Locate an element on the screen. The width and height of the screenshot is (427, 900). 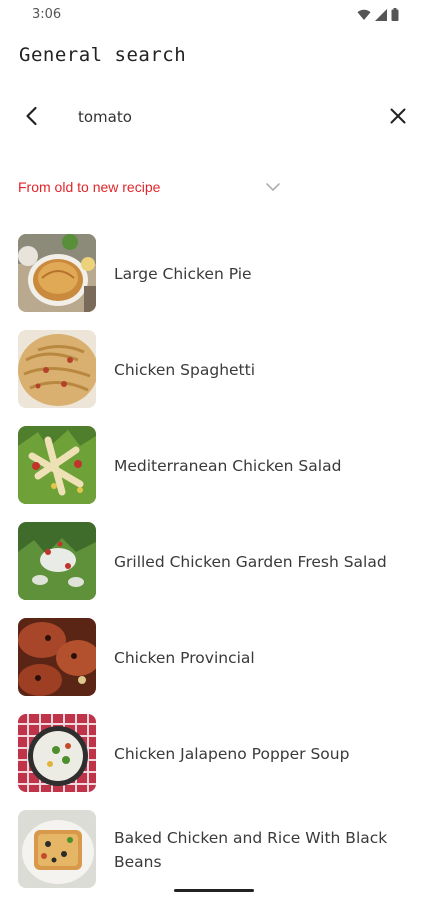
recipe-item: Baked Chicken and Rice With Black Beans is located at coordinates (213, 850).